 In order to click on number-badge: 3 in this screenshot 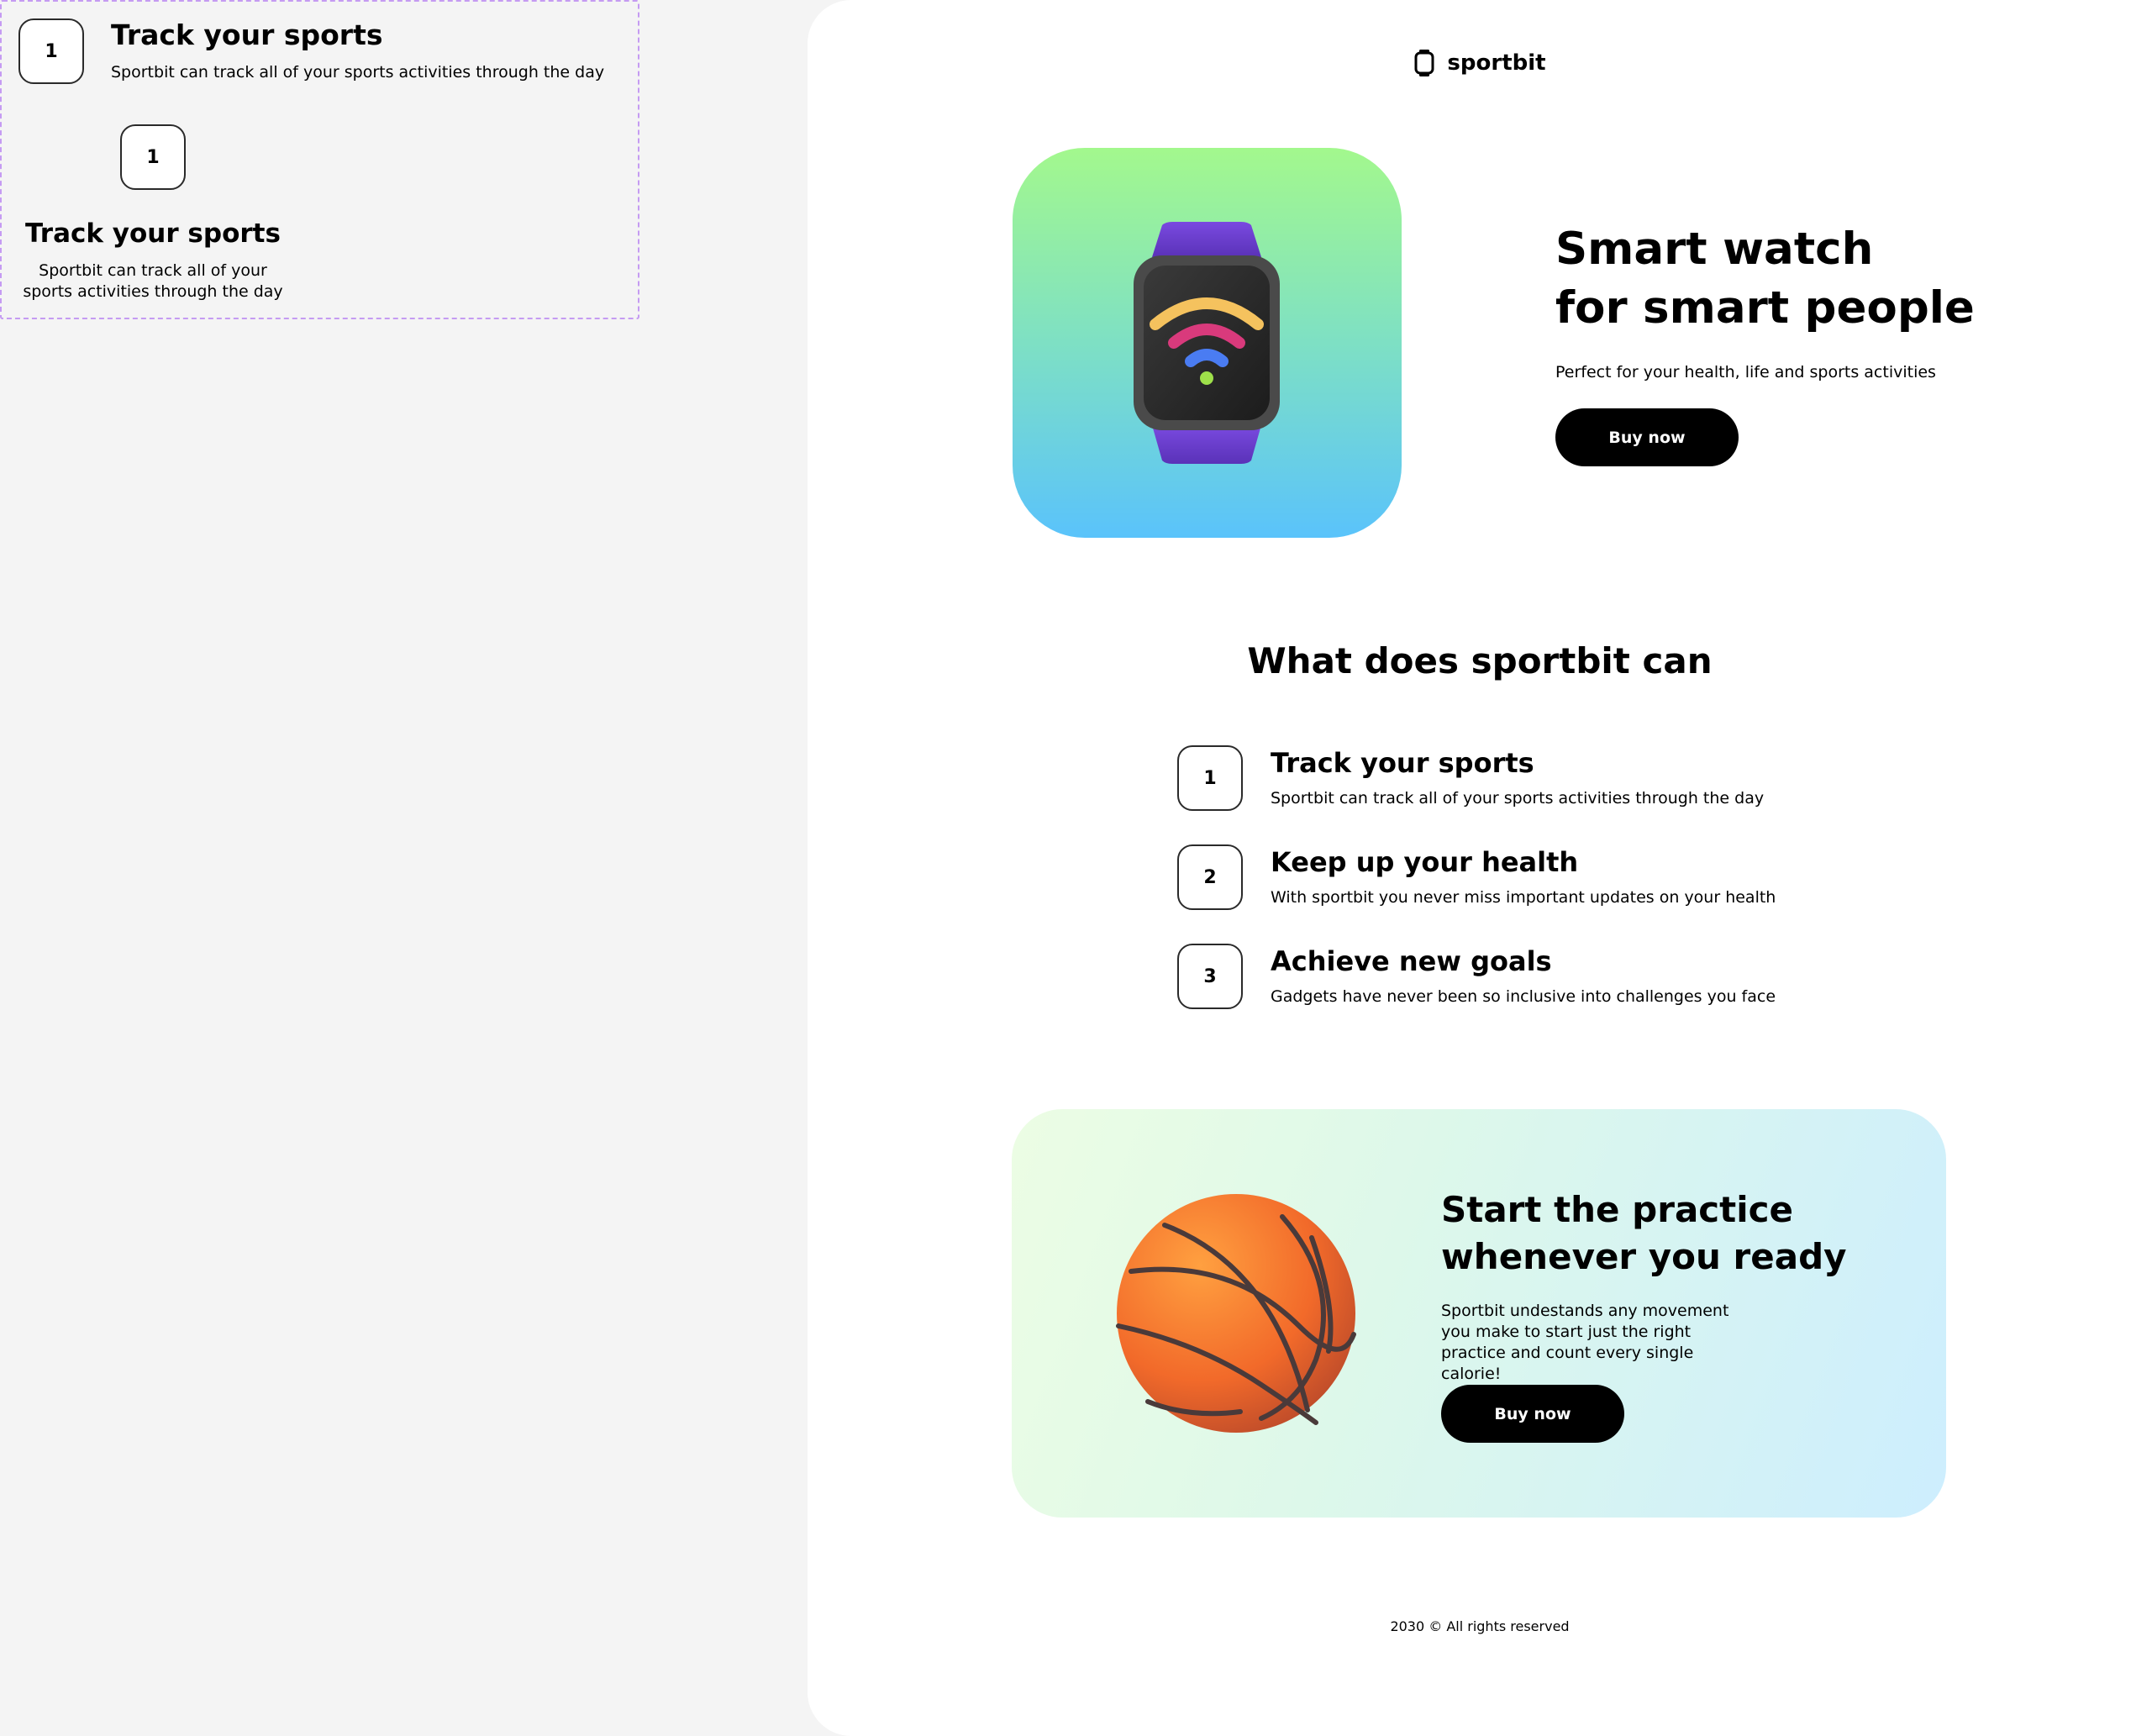, I will do `click(1210, 976)`.